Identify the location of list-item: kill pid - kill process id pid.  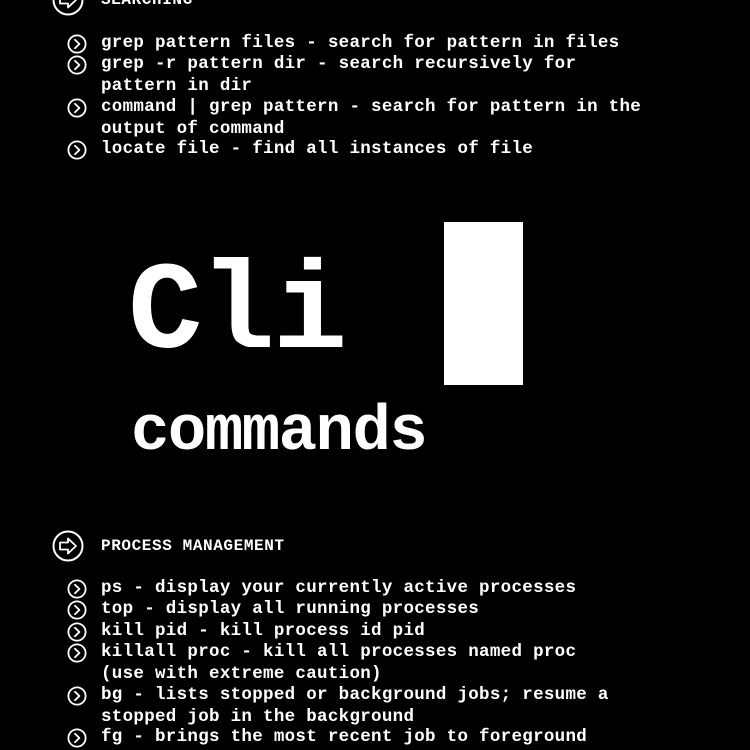
(402, 632).